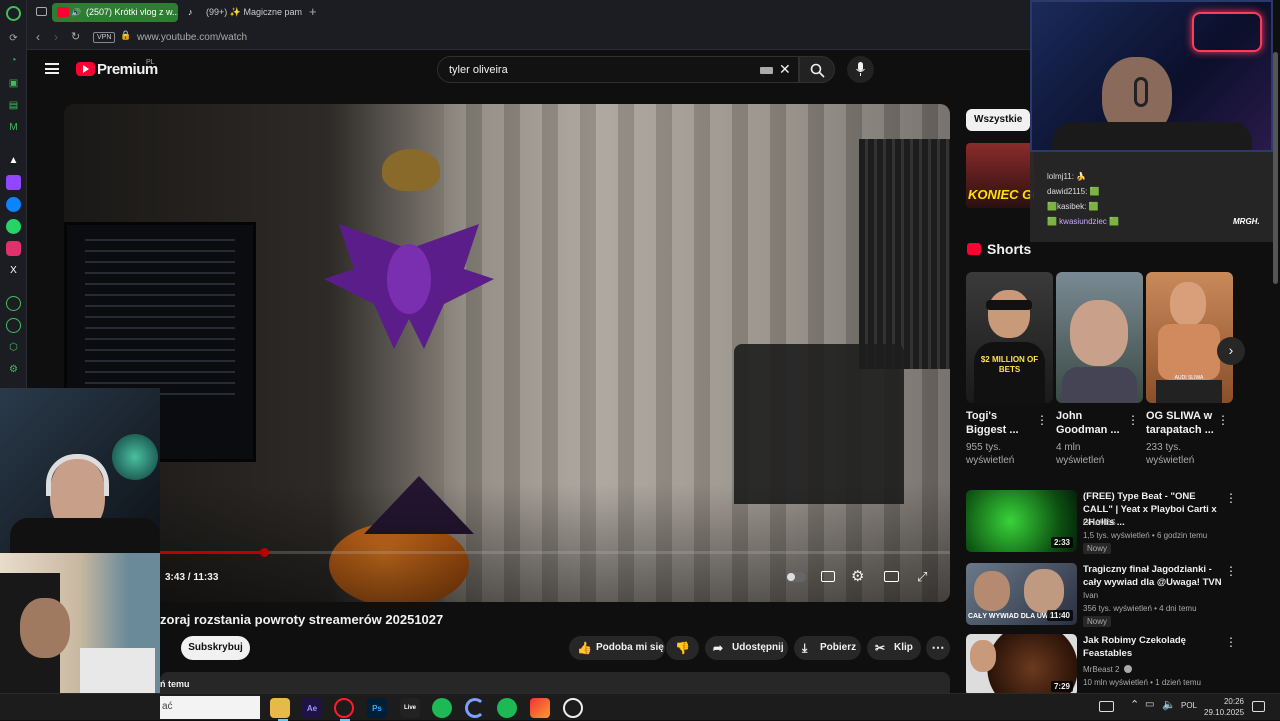 The width and height of the screenshot is (1280, 721). Describe the element at coordinates (52, 68) in the screenshot. I see `menu-icon` at that location.